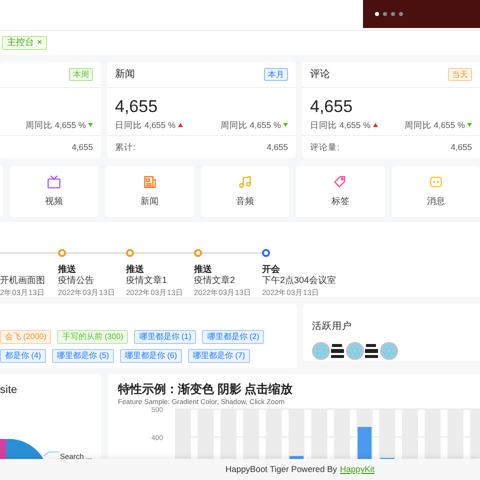  What do you see at coordinates (233, 337) in the screenshot?
I see `keyword-tag: 哪里都是你 (2)` at bounding box center [233, 337].